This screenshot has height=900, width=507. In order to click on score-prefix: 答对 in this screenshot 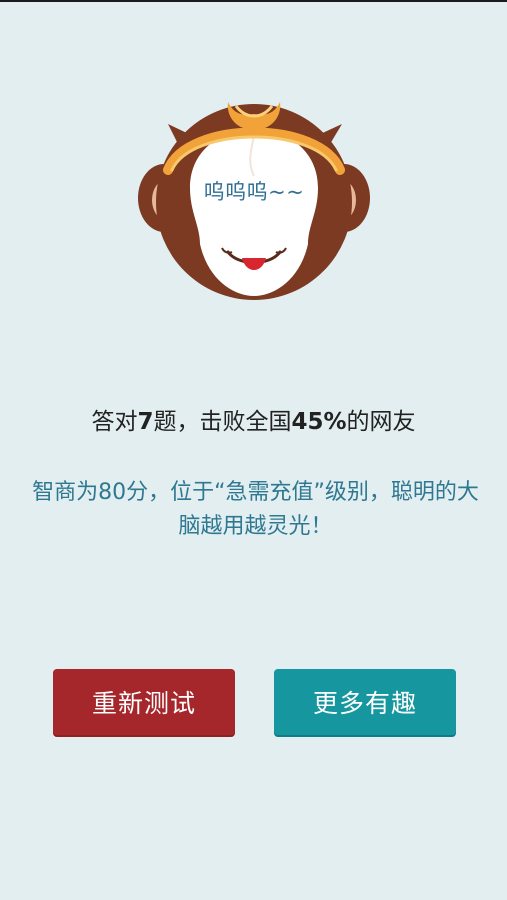, I will do `click(114, 422)`.